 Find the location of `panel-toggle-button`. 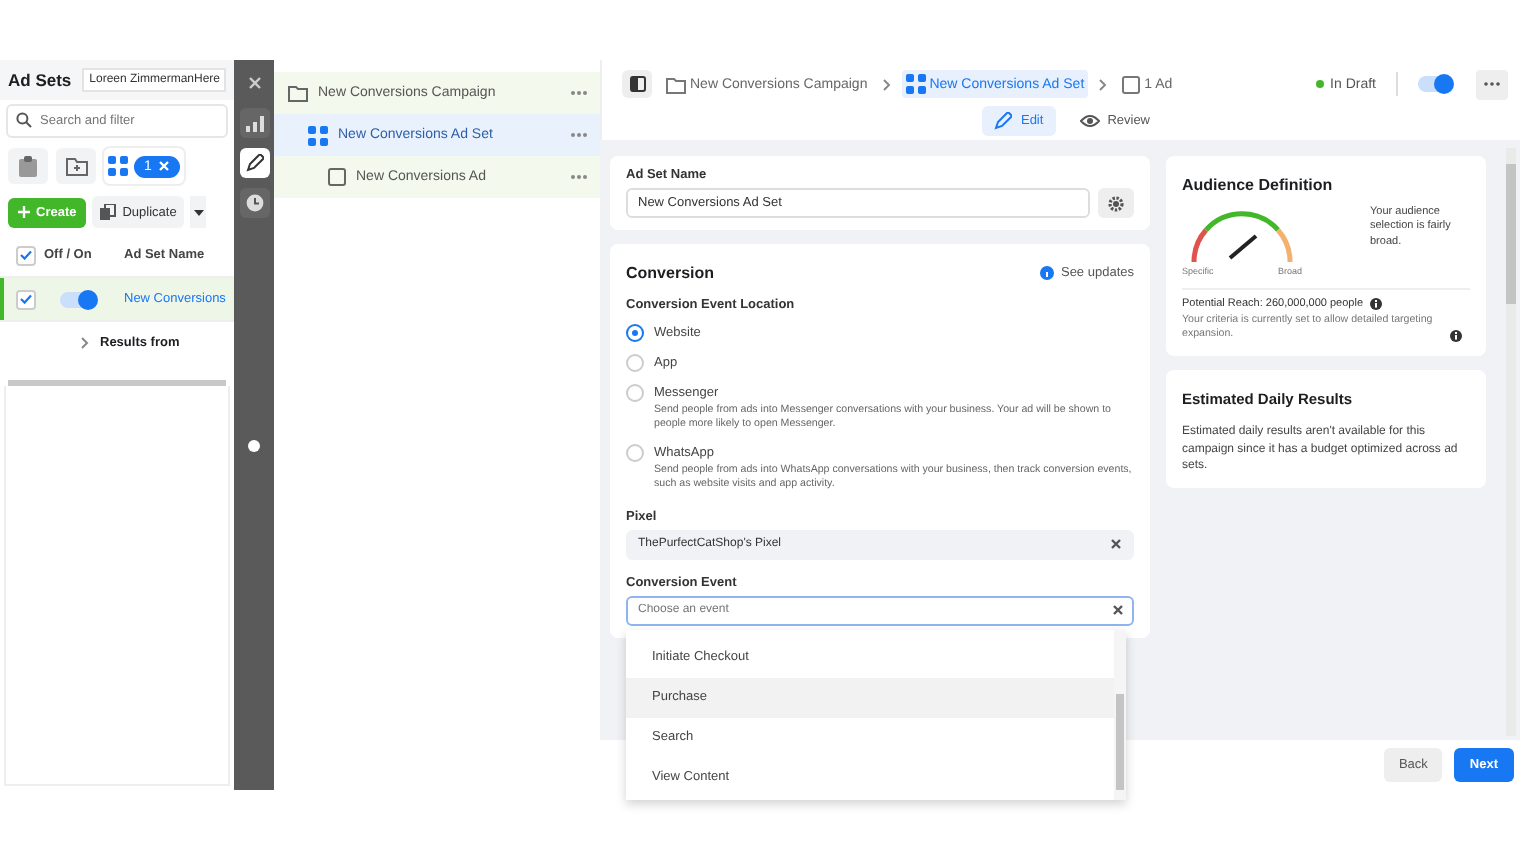

panel-toggle-button is located at coordinates (637, 84).